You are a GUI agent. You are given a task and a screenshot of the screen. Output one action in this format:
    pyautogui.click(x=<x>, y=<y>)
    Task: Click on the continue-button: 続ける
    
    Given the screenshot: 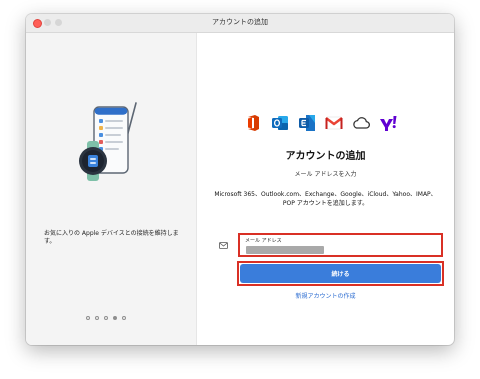 What is the action you would take?
    pyautogui.click(x=340, y=273)
    